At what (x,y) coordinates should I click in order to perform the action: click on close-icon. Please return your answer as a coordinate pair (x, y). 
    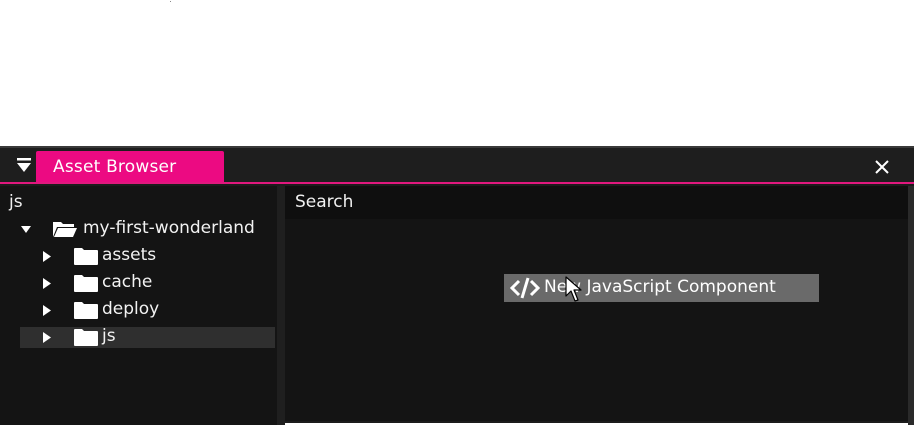
    Looking at the image, I should click on (882, 167).